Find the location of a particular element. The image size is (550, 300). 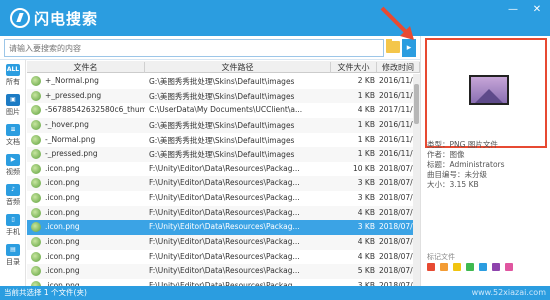

image-thumbnail is located at coordinates (489, 90).